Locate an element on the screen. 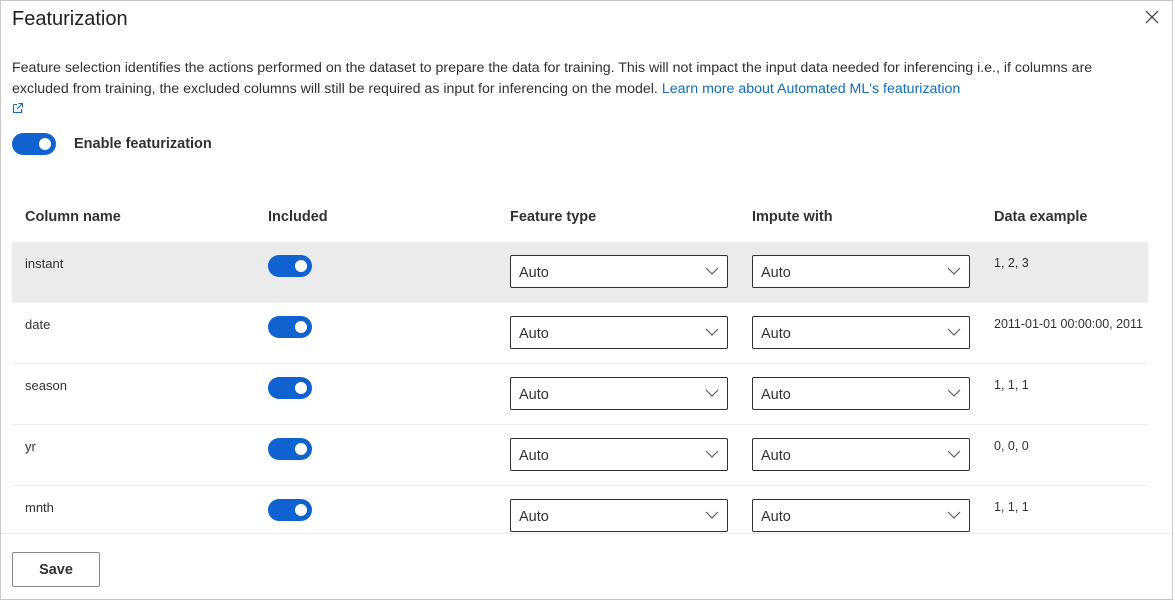 The height and width of the screenshot is (600, 1173). column-name-cell: date is located at coordinates (38, 324).